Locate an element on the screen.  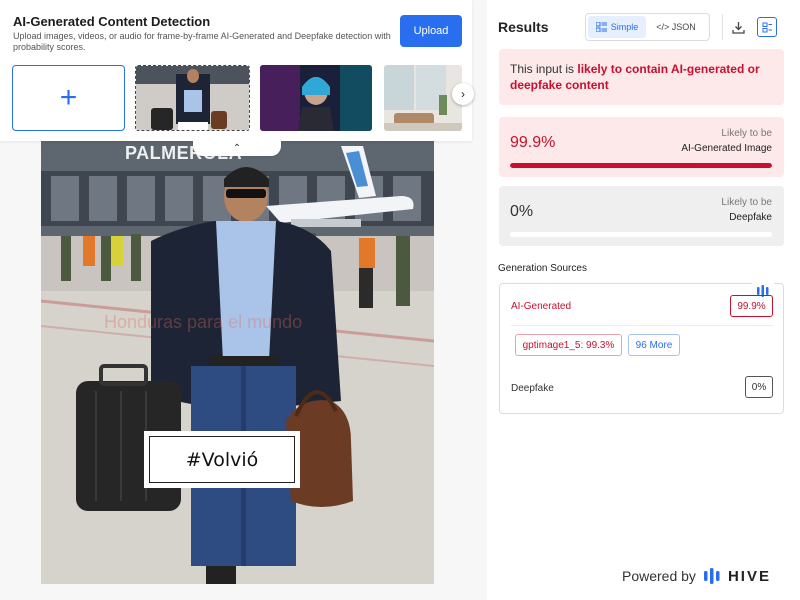
view-json-label: </> JSON is located at coordinates (676, 27).